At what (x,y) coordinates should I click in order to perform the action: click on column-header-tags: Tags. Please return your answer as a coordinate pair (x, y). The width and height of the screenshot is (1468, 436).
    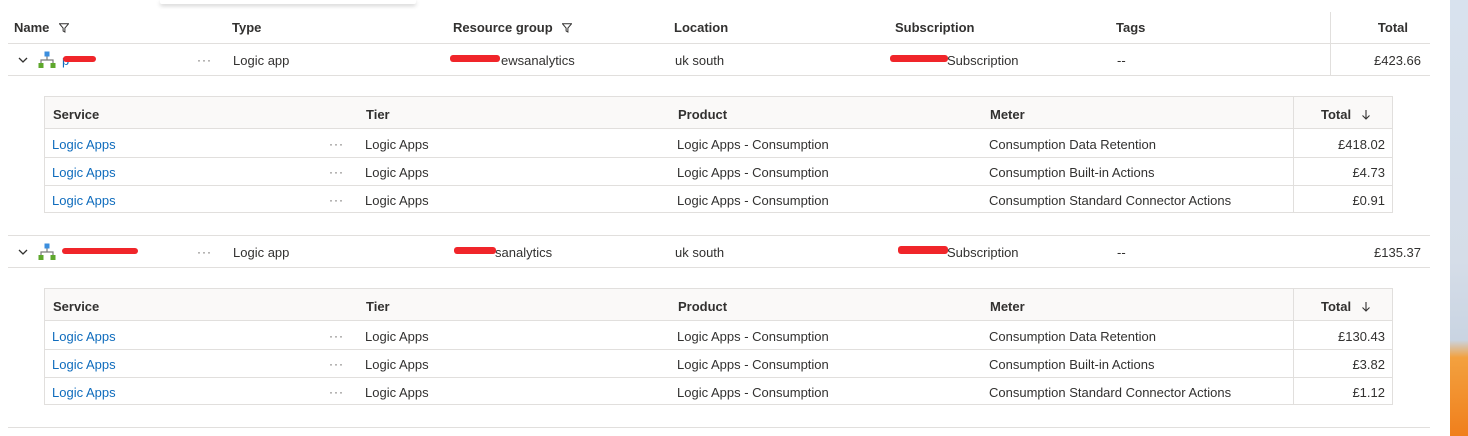
    Looking at the image, I should click on (1130, 27).